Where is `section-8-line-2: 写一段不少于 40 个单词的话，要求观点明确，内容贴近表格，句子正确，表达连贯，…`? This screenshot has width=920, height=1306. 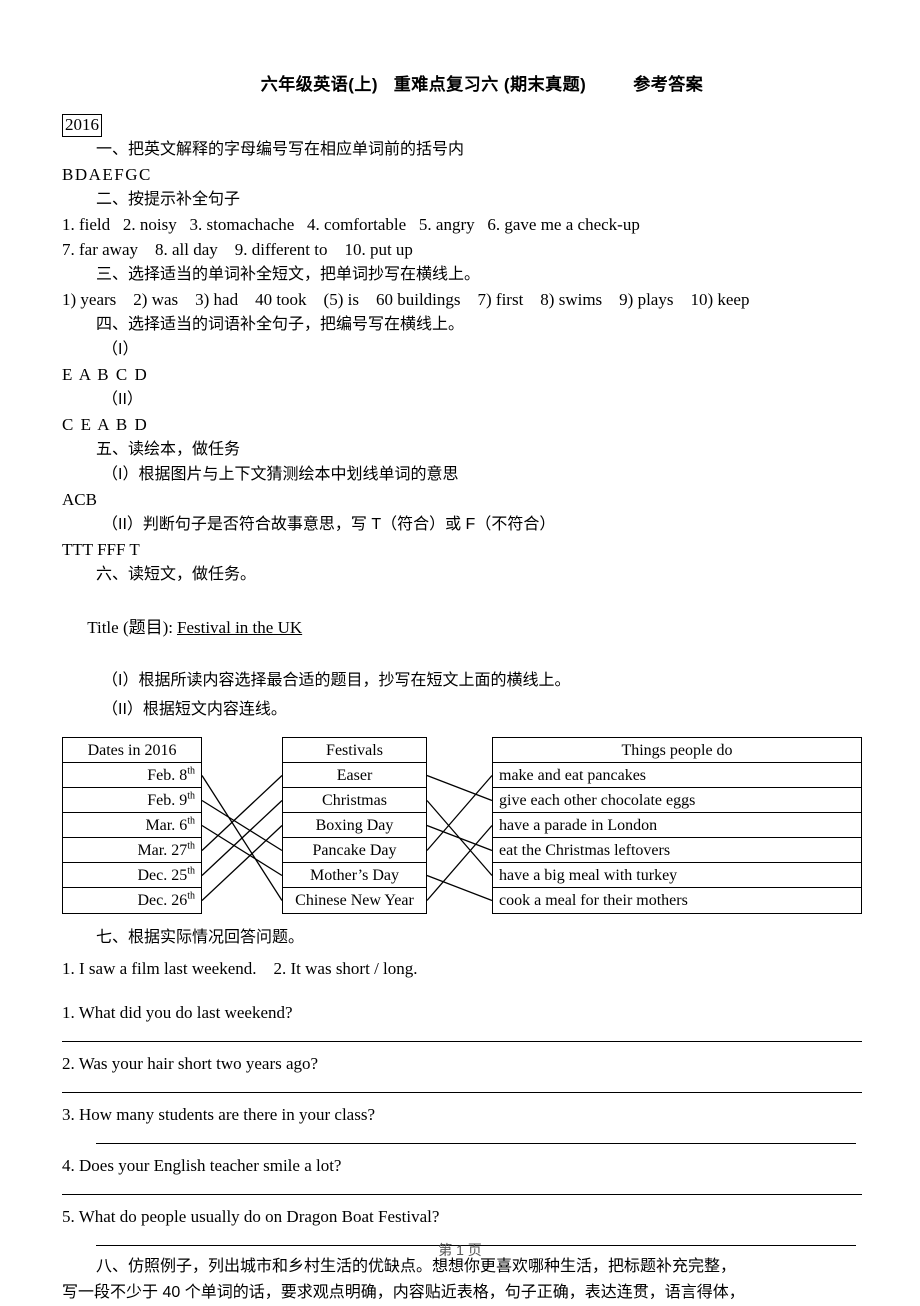
section-8-line-2: 写一段不少于 40 个单词的话，要求观点明确，内容贴近表格，句子正确，表达连贯，… is located at coordinates (403, 1292).